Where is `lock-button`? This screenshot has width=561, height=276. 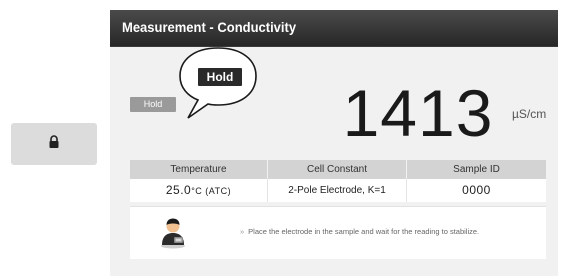
lock-button is located at coordinates (54, 144).